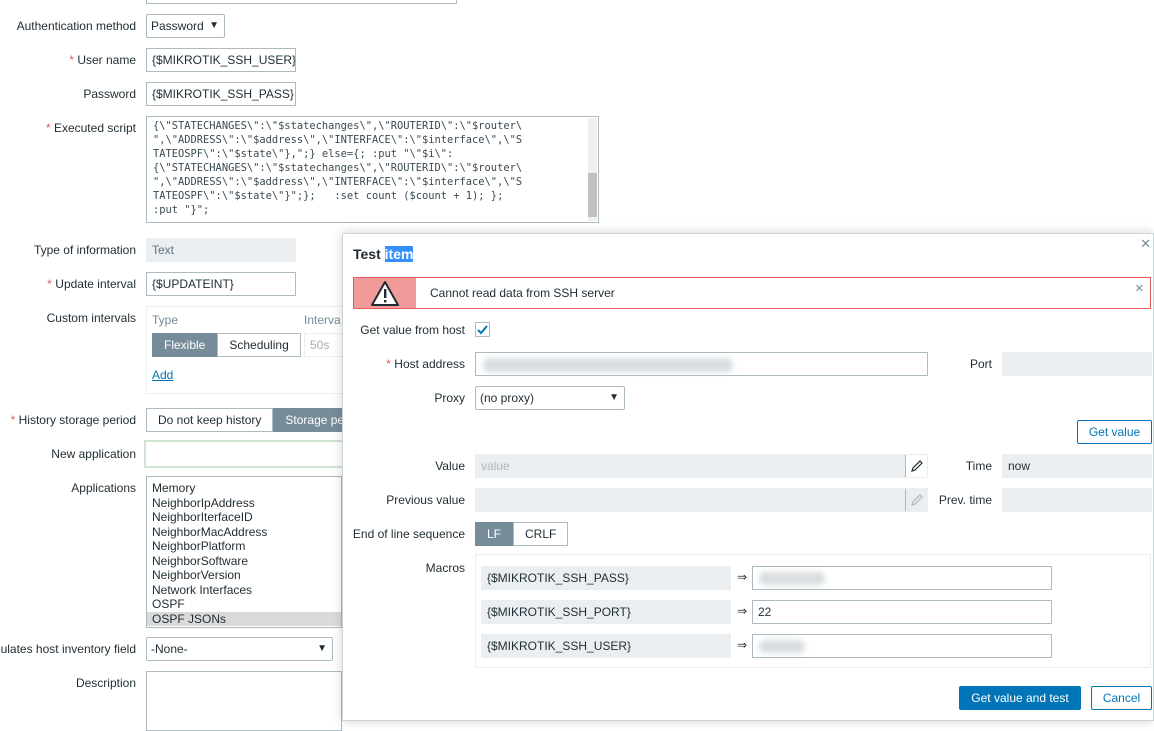 This screenshot has height=731, width=1154. Describe the element at coordinates (308, 420) in the screenshot. I see `storage-period-option: Storage pe` at that location.